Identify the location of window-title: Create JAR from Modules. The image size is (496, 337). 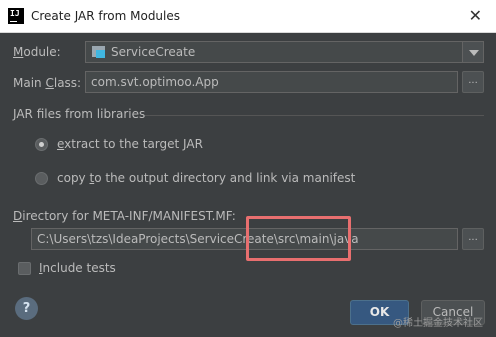
(106, 16).